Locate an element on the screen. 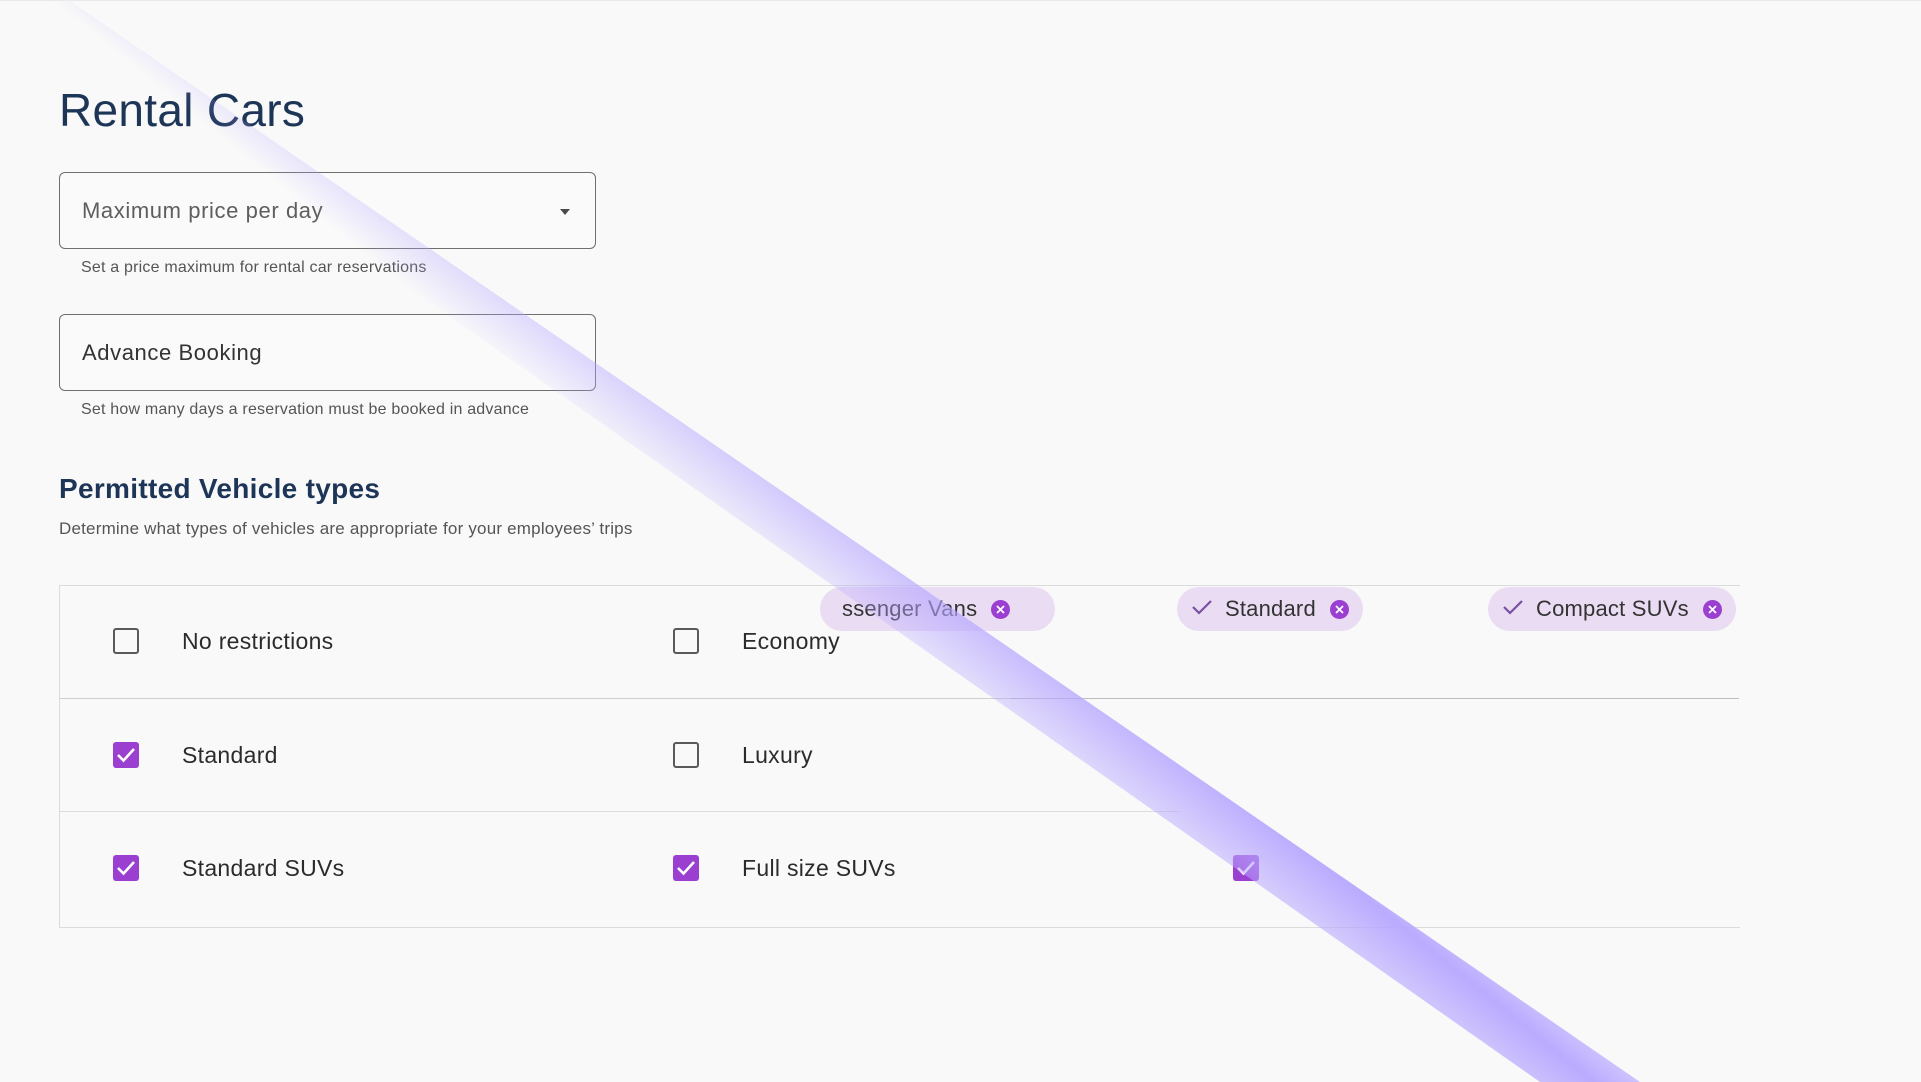 Image resolution: width=1921 pixels, height=1082 pixels. option-standard: Standard is located at coordinates (195, 755).